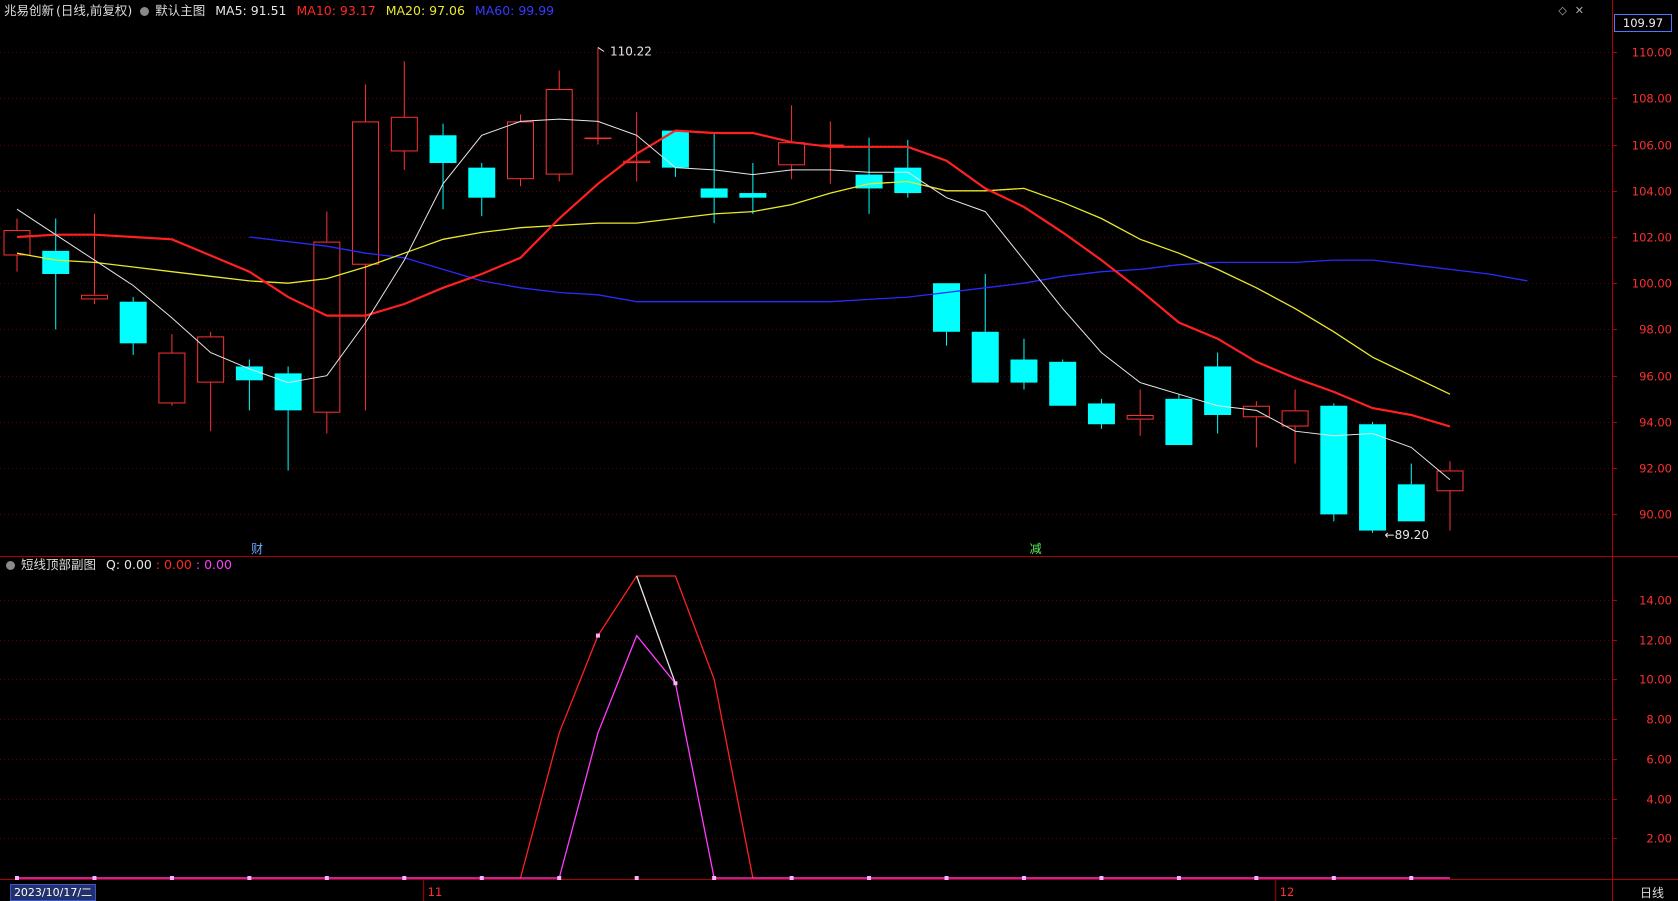 The width and height of the screenshot is (1678, 901). What do you see at coordinates (10, 565) in the screenshot?
I see `indicator-toggle-icon` at bounding box center [10, 565].